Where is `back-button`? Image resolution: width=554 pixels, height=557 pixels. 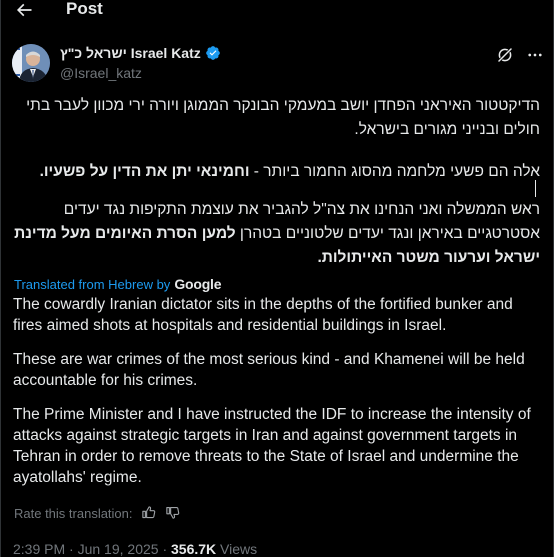
back-button is located at coordinates (24, 10).